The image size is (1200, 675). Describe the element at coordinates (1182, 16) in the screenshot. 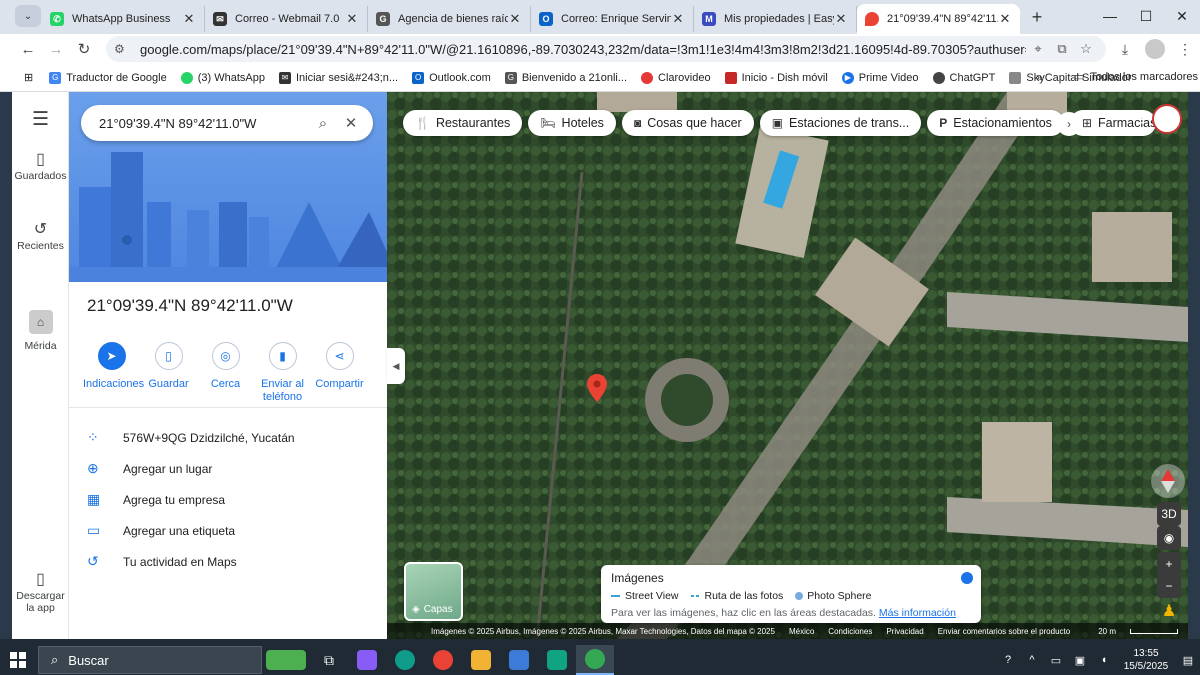

I see `close-window-button: ✕` at that location.